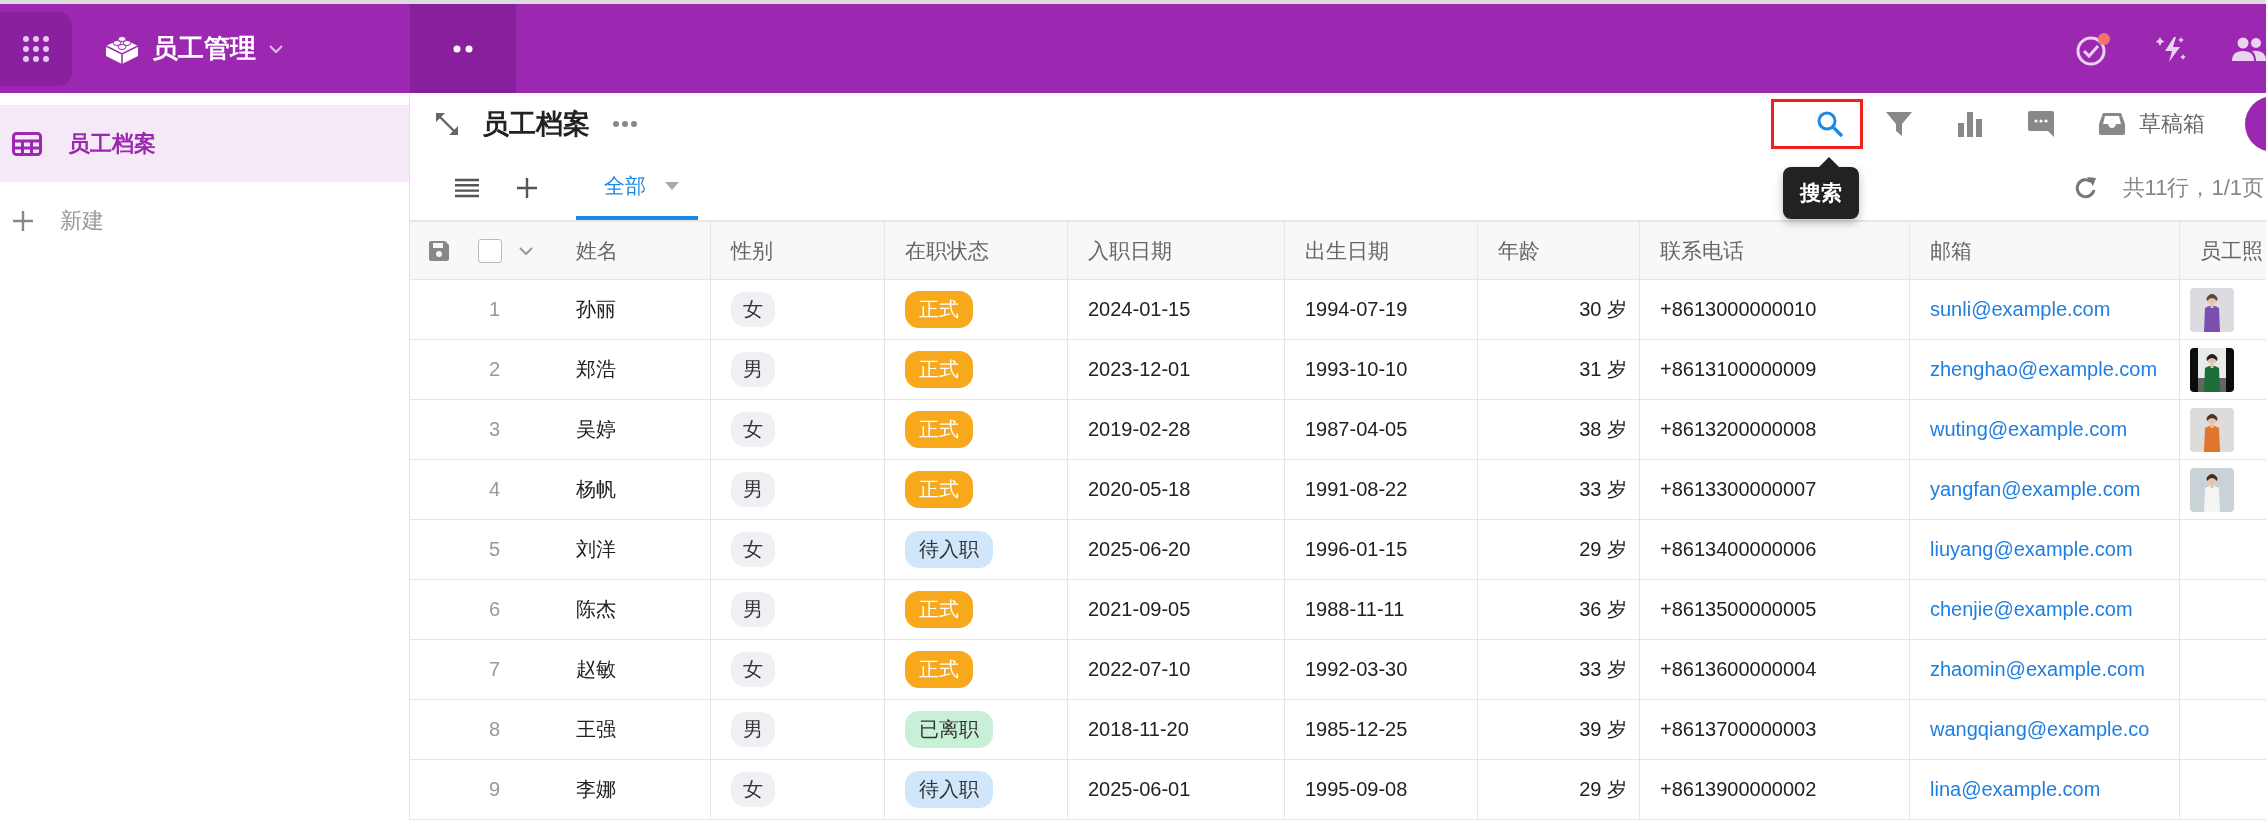 This screenshot has height=820, width=2266. I want to click on date-text: 1991-08-22, so click(1356, 489).